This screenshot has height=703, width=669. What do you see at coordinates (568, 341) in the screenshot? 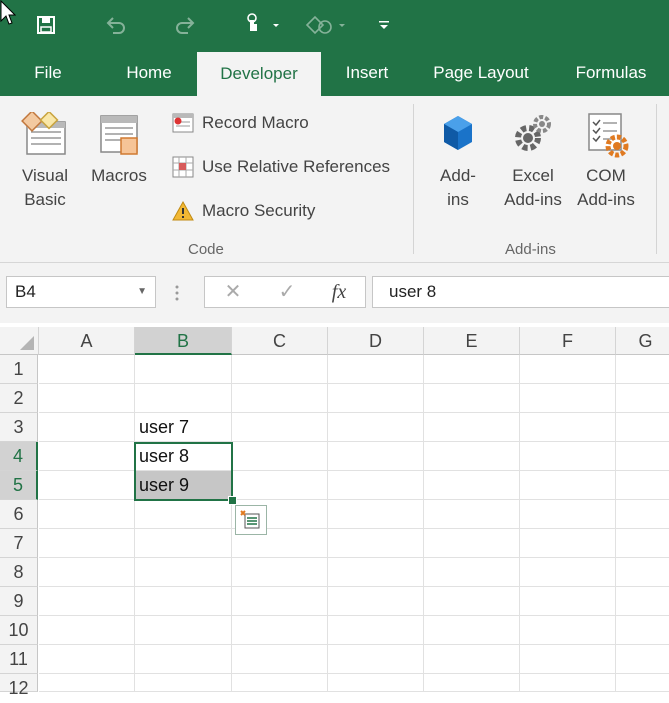
I see `column-header-f: F` at bounding box center [568, 341].